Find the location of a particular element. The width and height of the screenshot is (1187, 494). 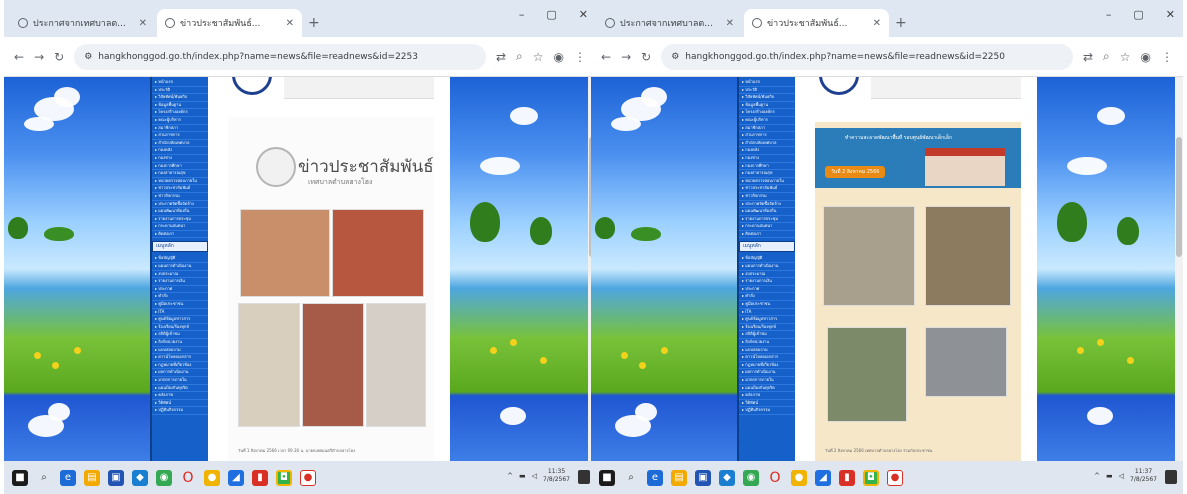

sidebar-menu-item: กระดานสนทนา is located at coordinates (767, 227).